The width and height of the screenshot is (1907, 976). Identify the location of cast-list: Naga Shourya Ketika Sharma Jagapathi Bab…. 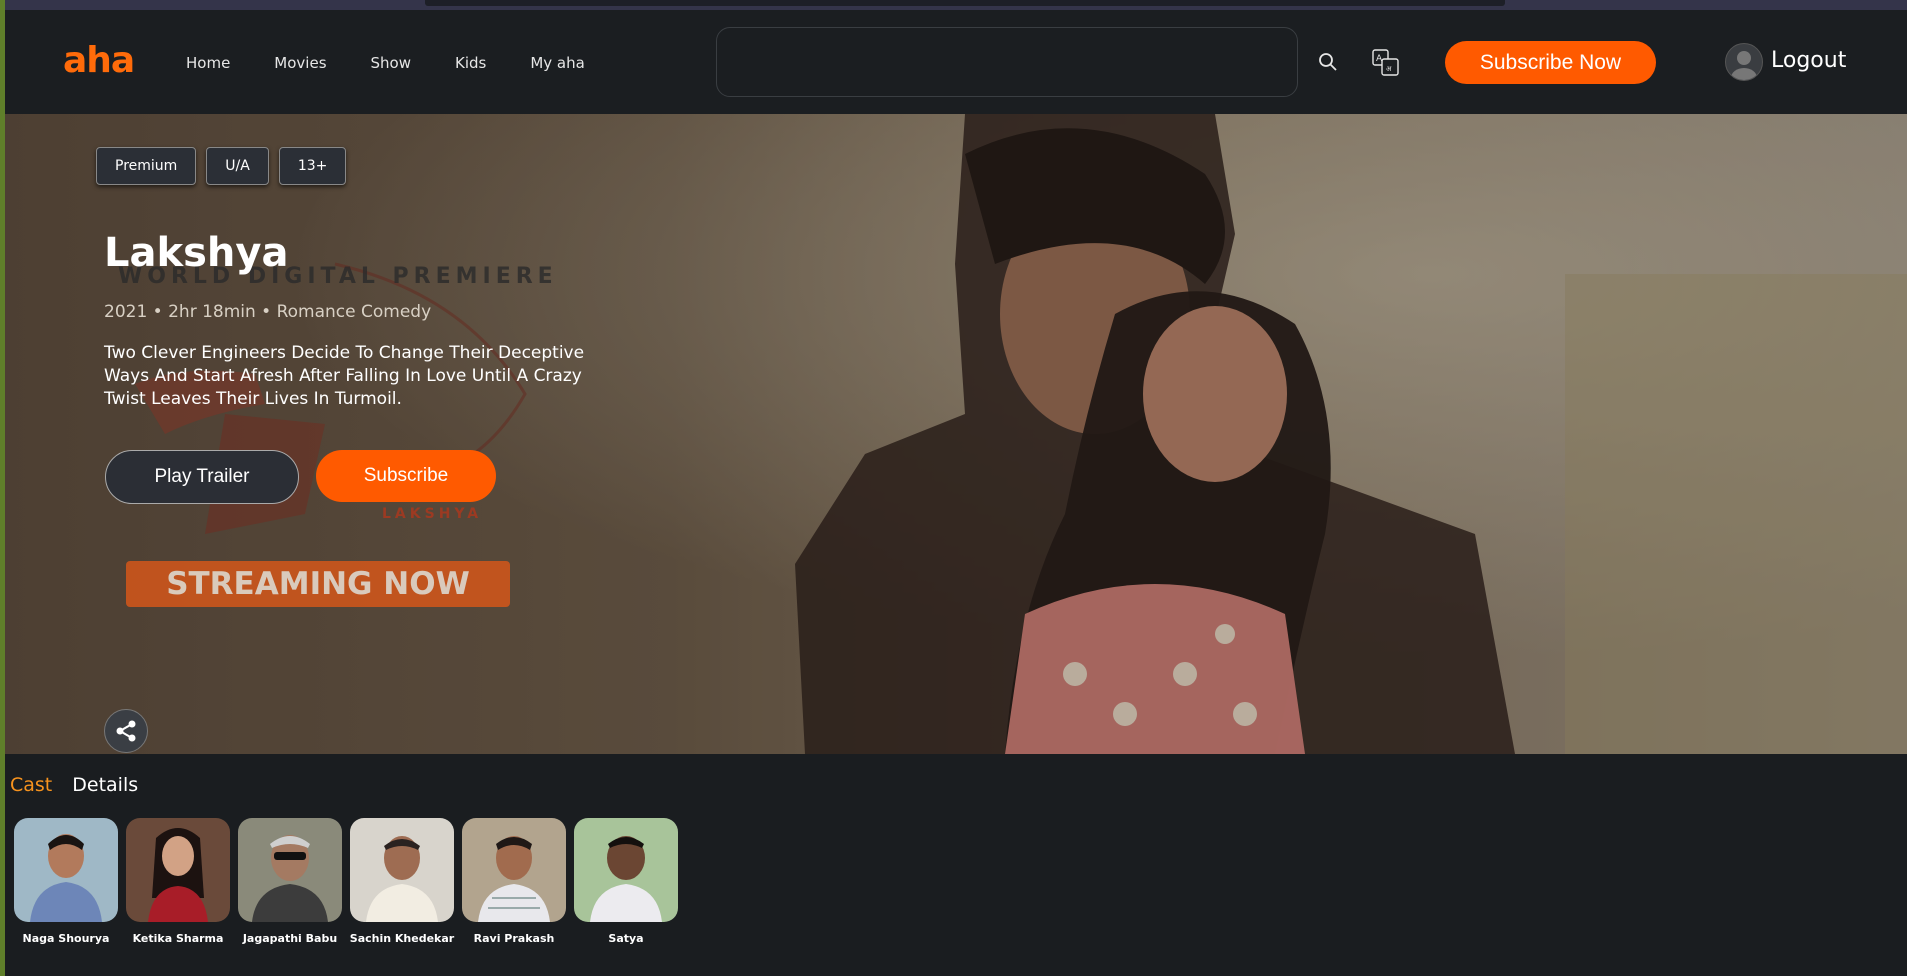
(346, 881).